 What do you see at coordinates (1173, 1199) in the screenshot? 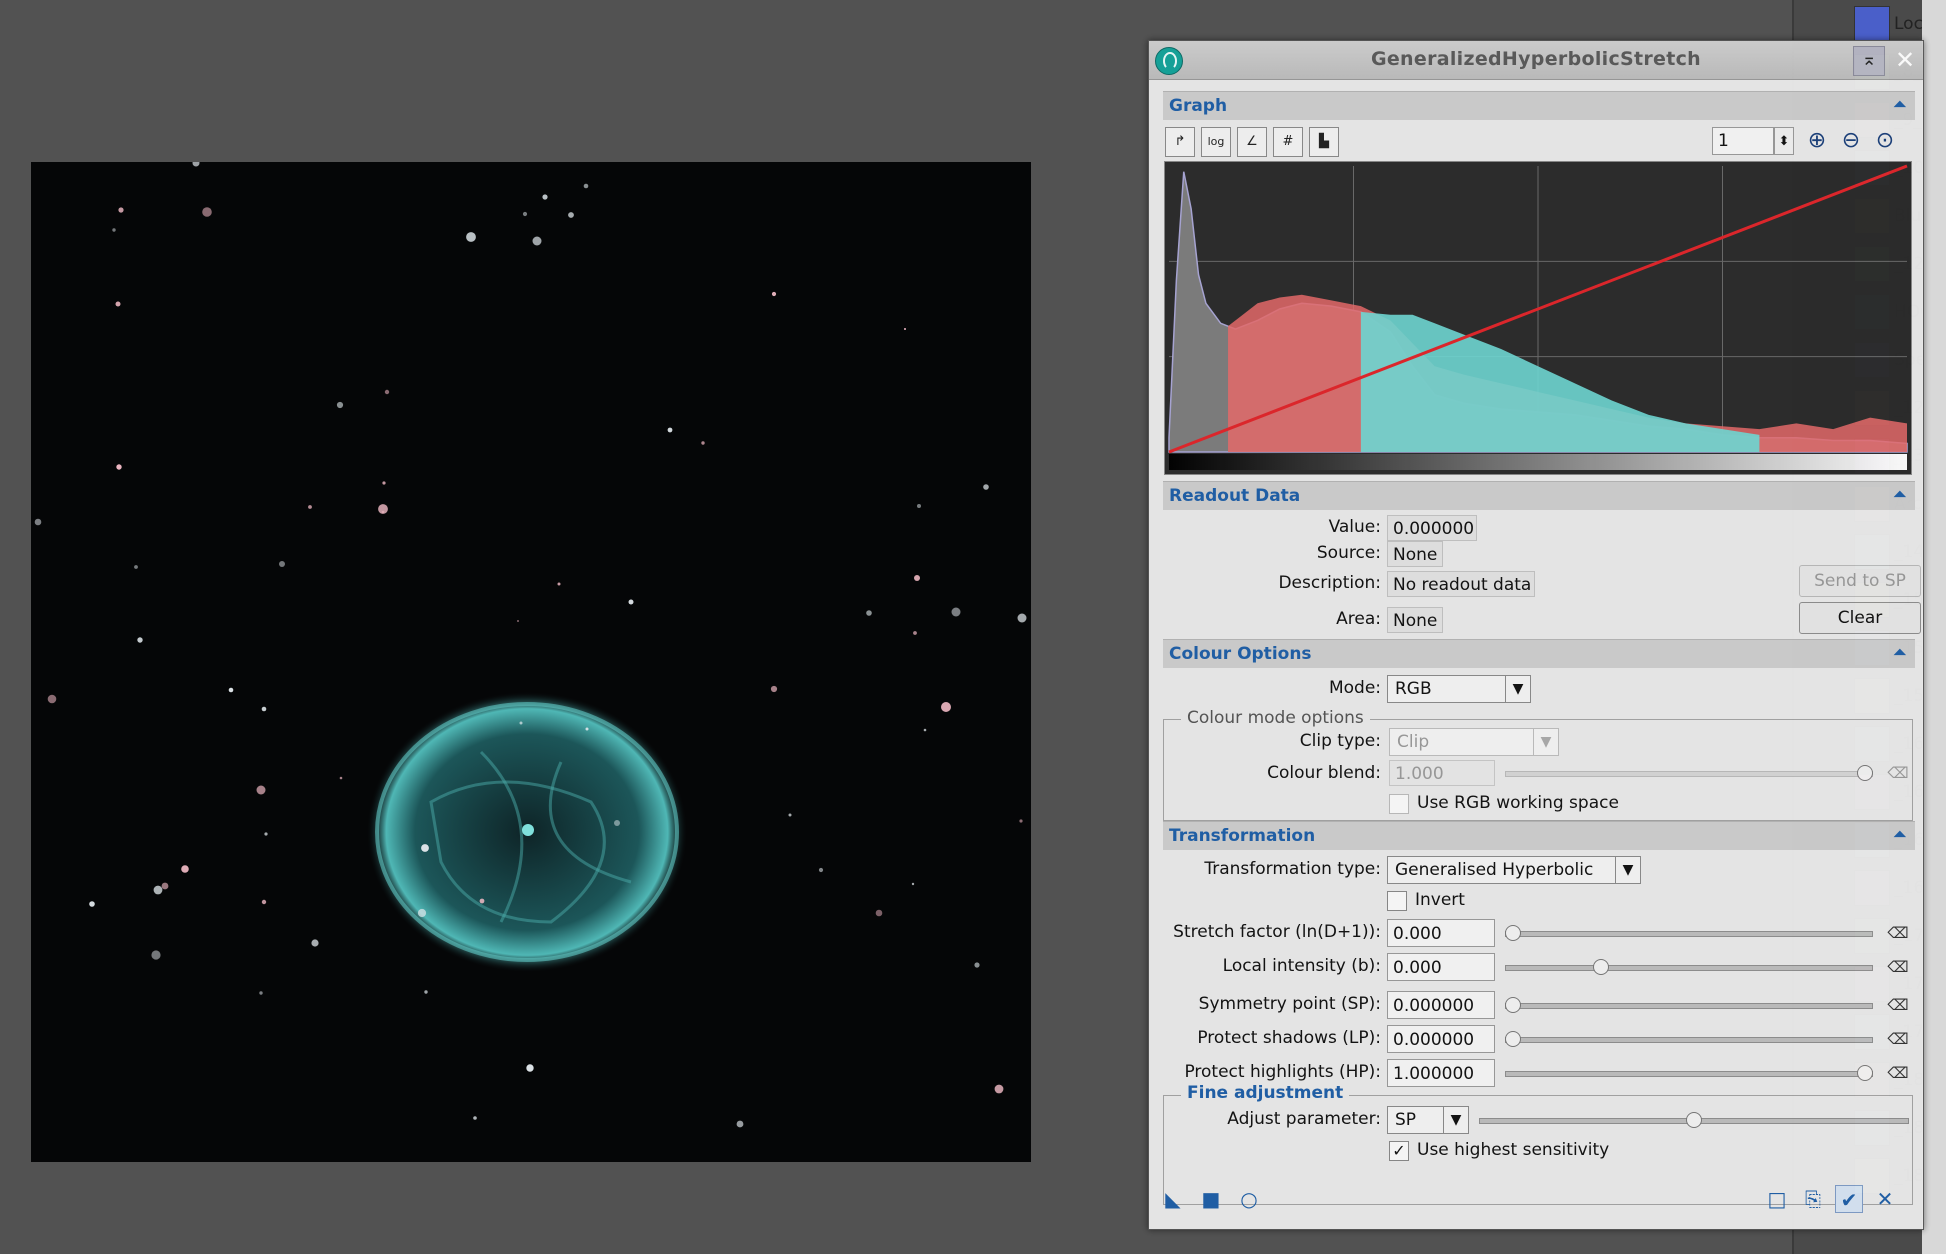
I see `new-instance-icon: ◣` at bounding box center [1173, 1199].